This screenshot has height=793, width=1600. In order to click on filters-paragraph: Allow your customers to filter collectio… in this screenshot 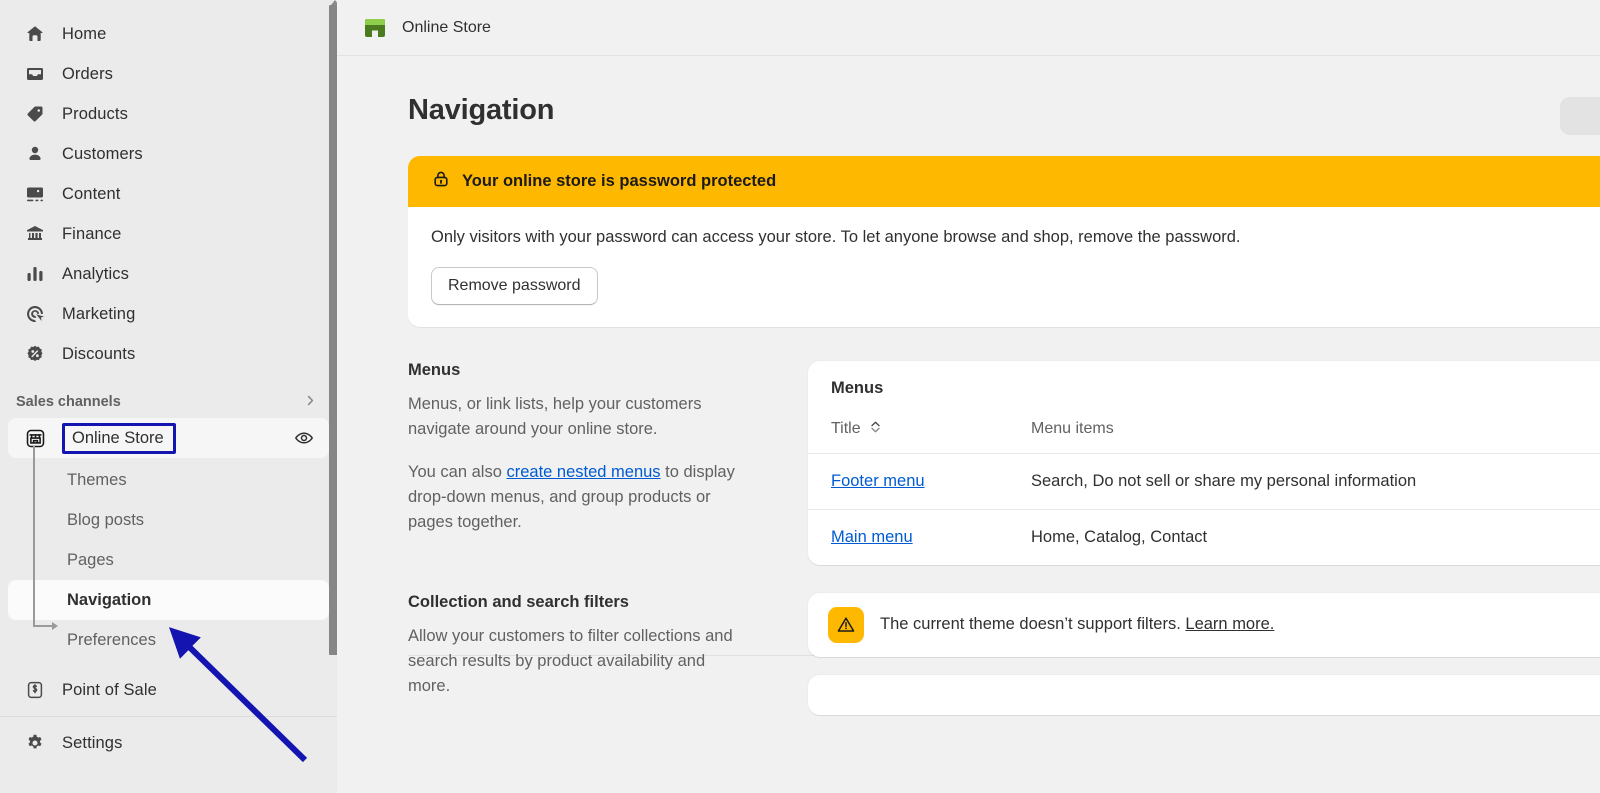, I will do `click(570, 661)`.